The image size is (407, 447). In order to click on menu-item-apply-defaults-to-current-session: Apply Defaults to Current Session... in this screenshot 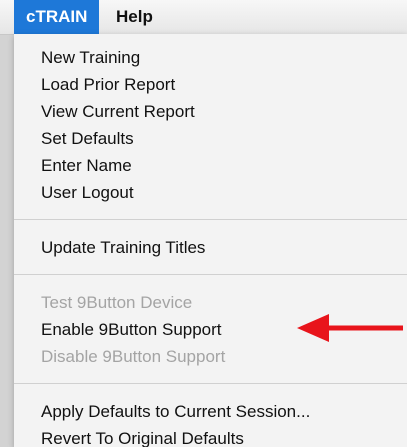, I will do `click(210, 411)`.